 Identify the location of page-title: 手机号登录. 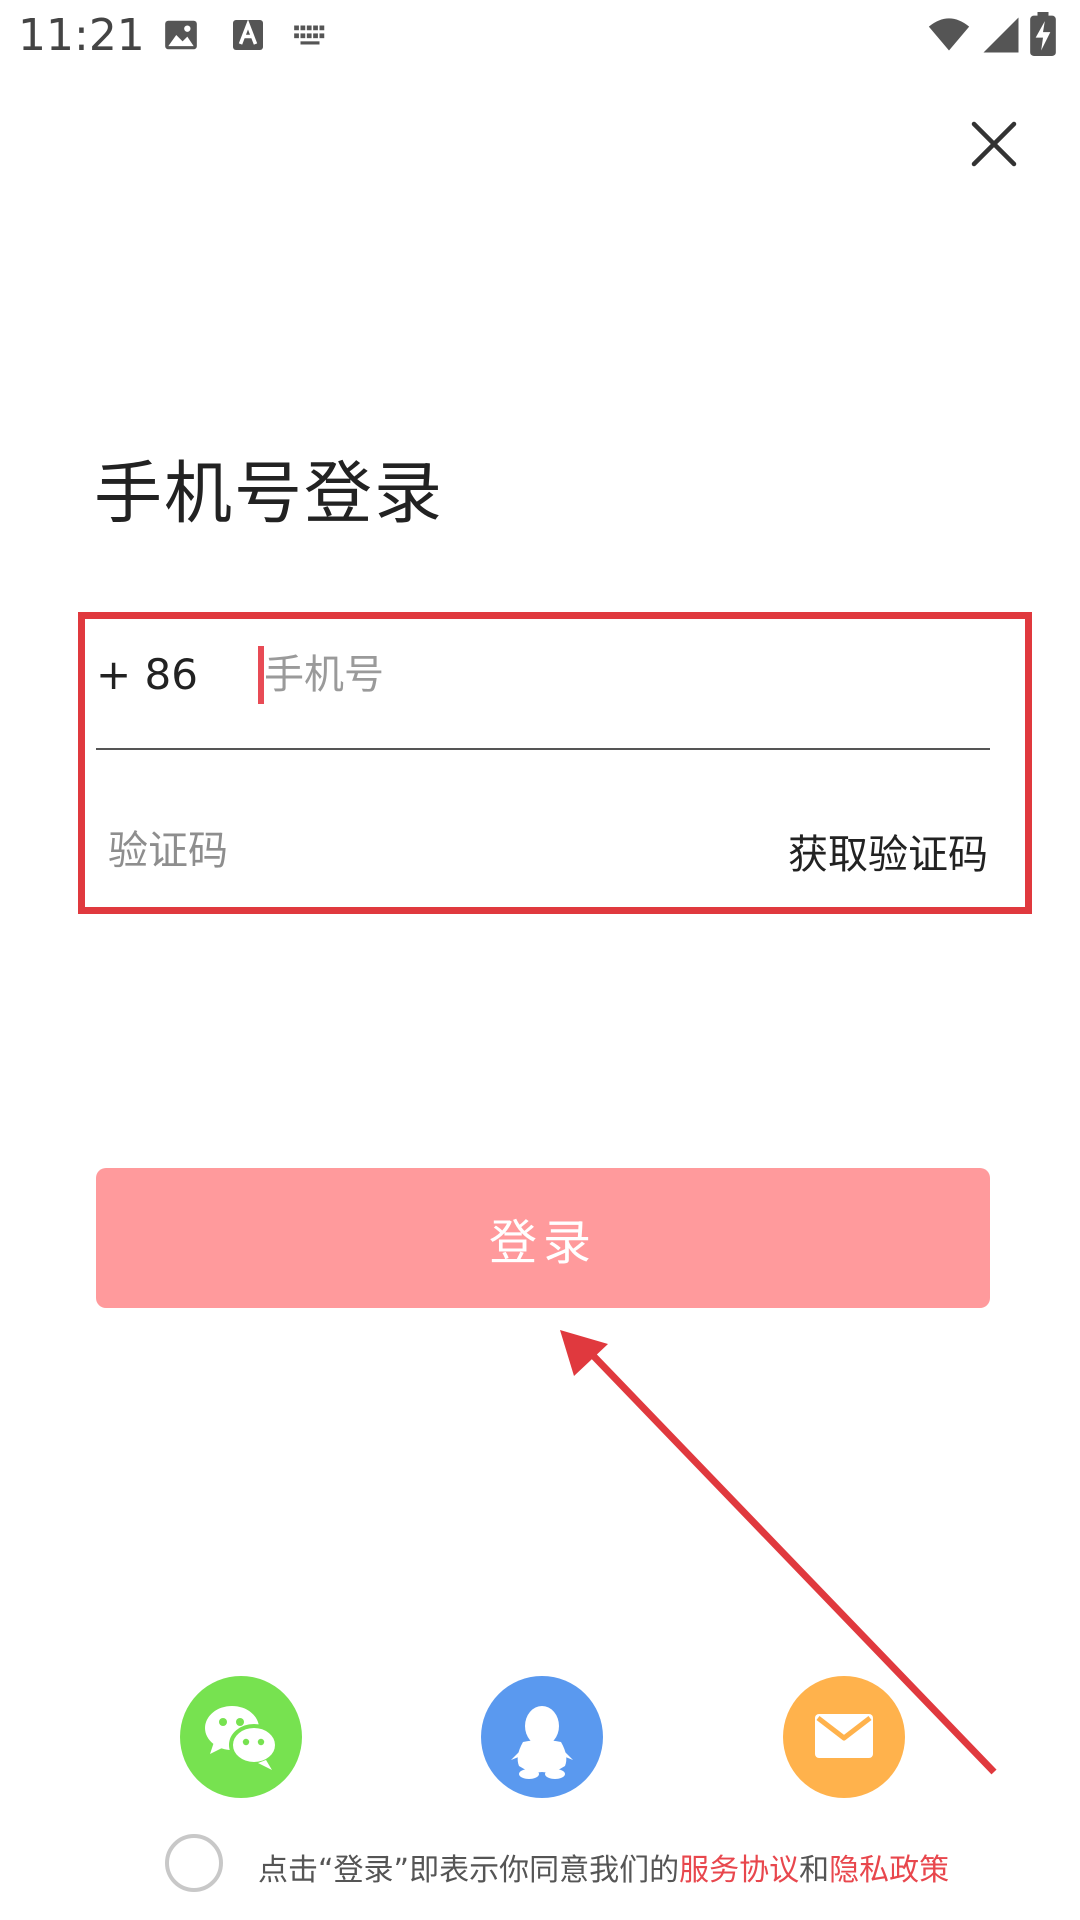
(269, 494).